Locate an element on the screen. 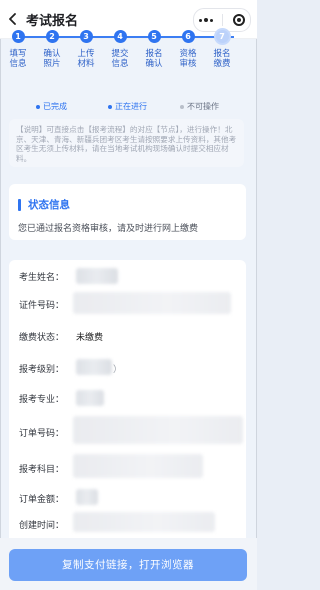  legend-disabled: 不可操作 is located at coordinates (199, 106).